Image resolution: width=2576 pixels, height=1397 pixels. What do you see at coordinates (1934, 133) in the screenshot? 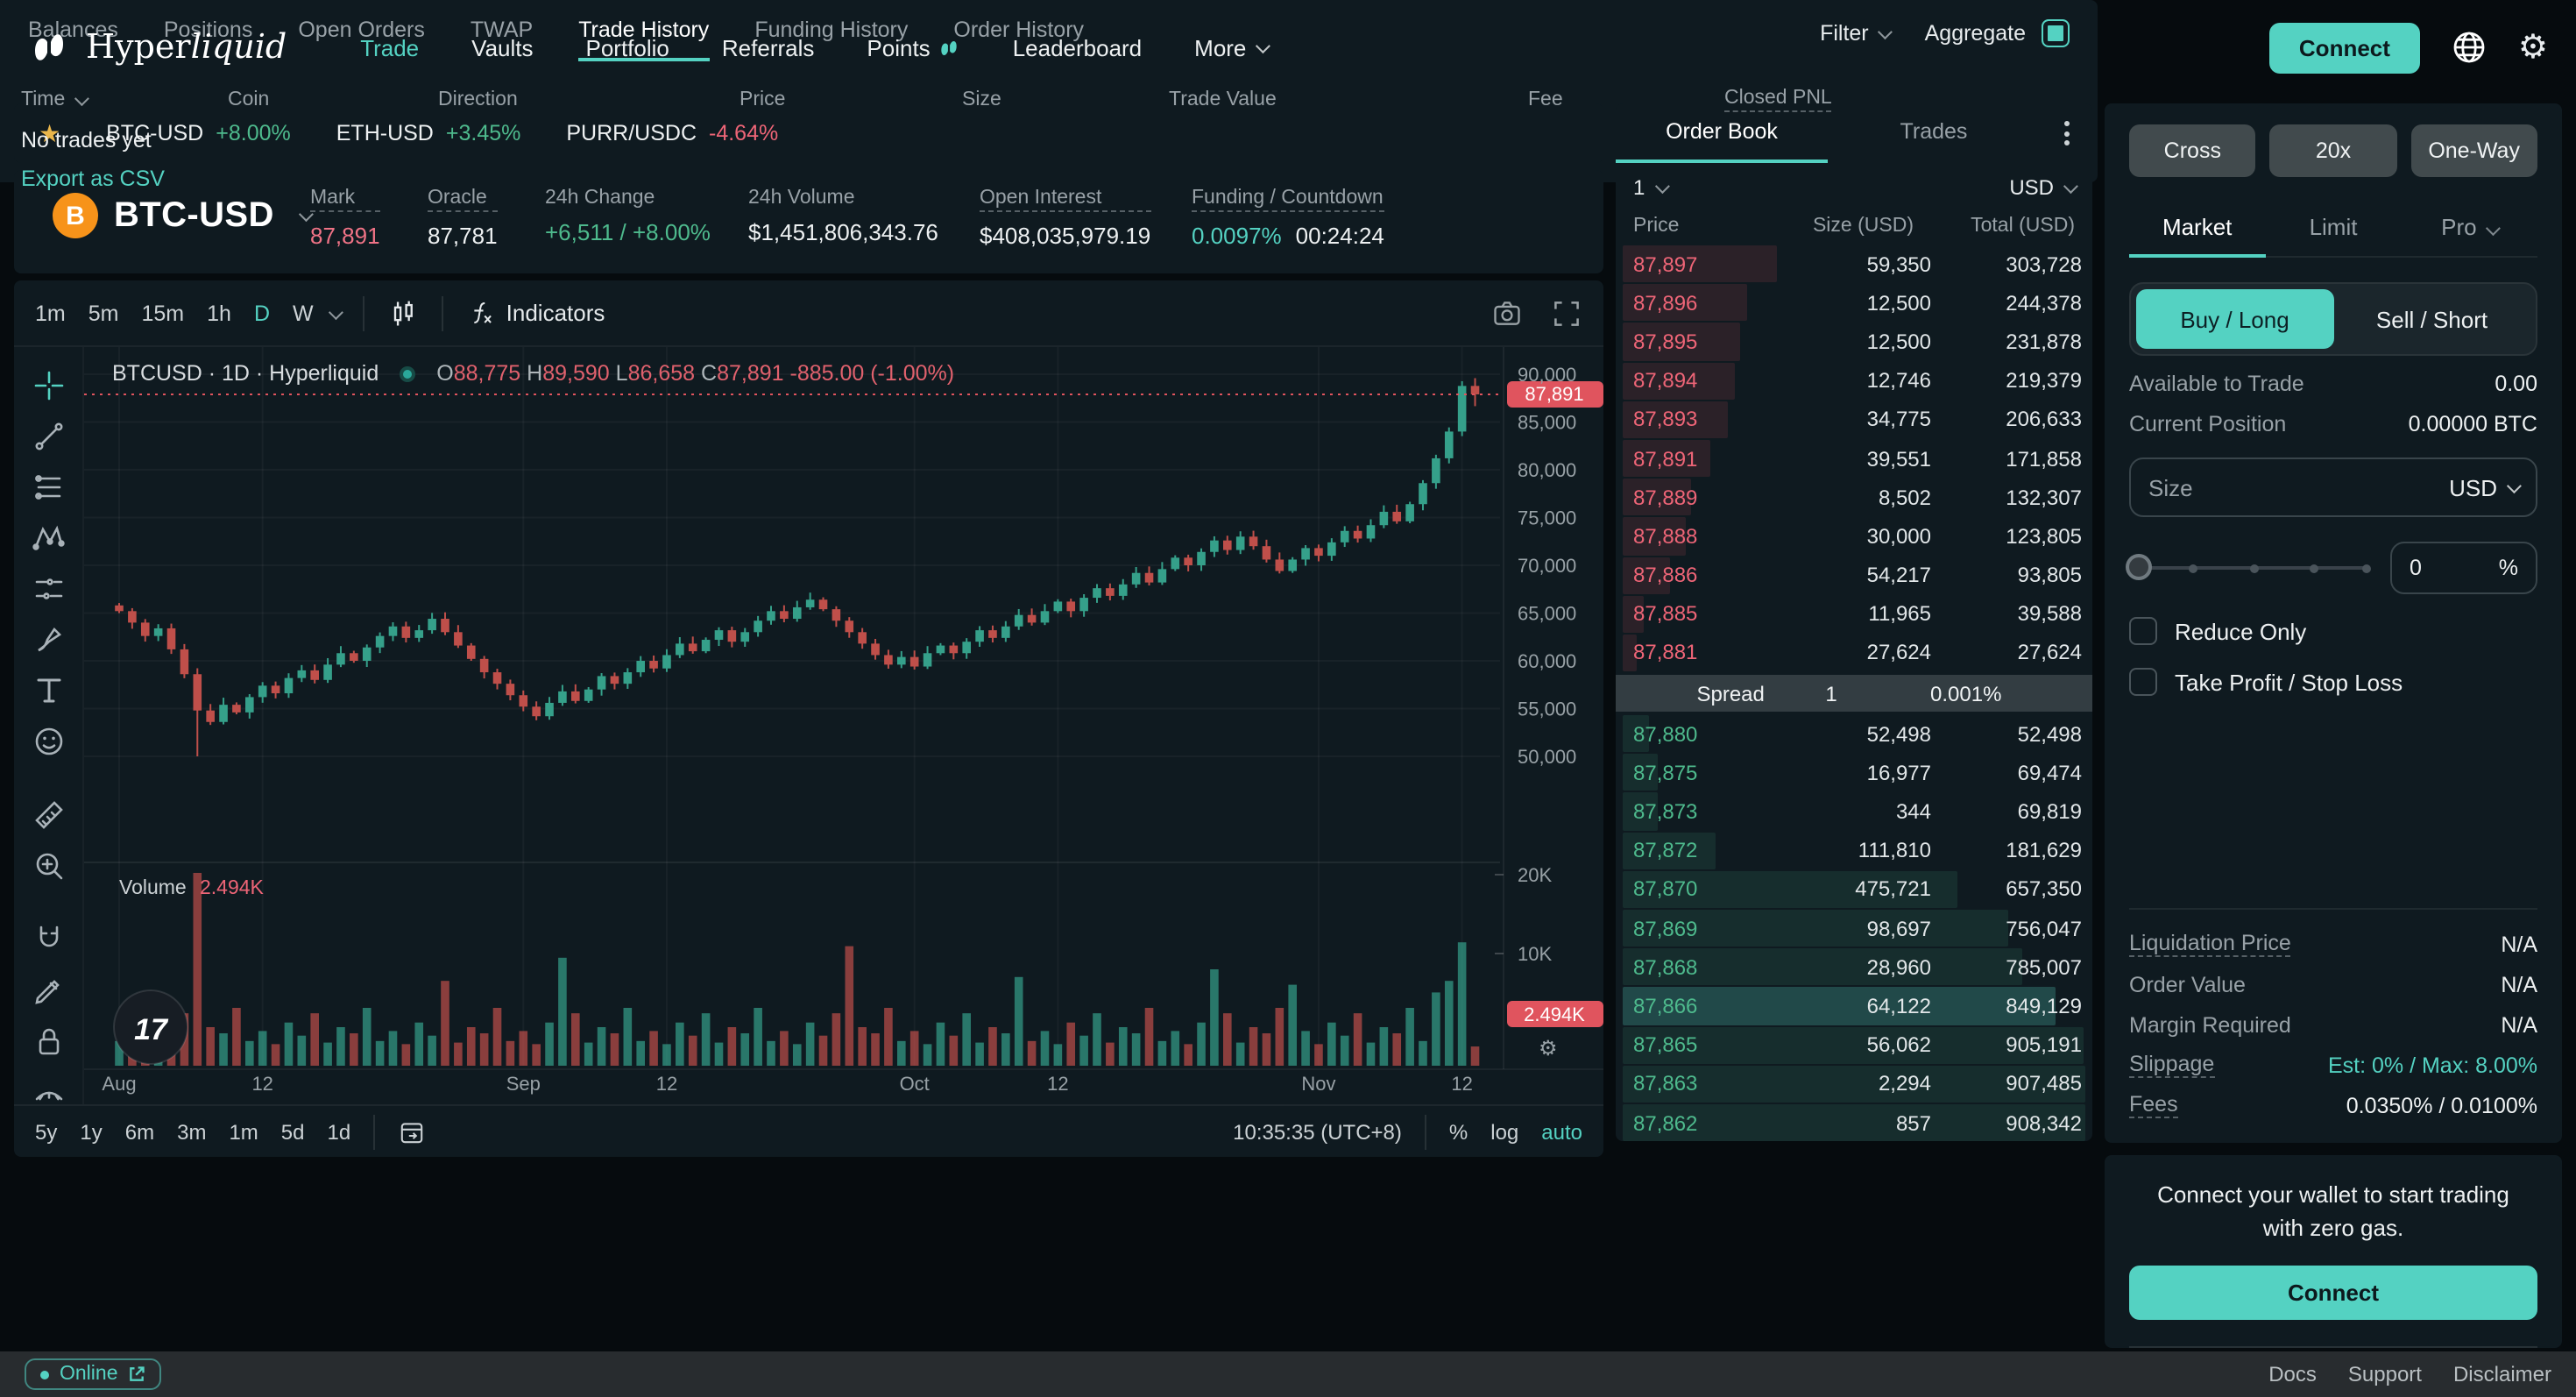
I see `tab-trades: Trades` at bounding box center [1934, 133].